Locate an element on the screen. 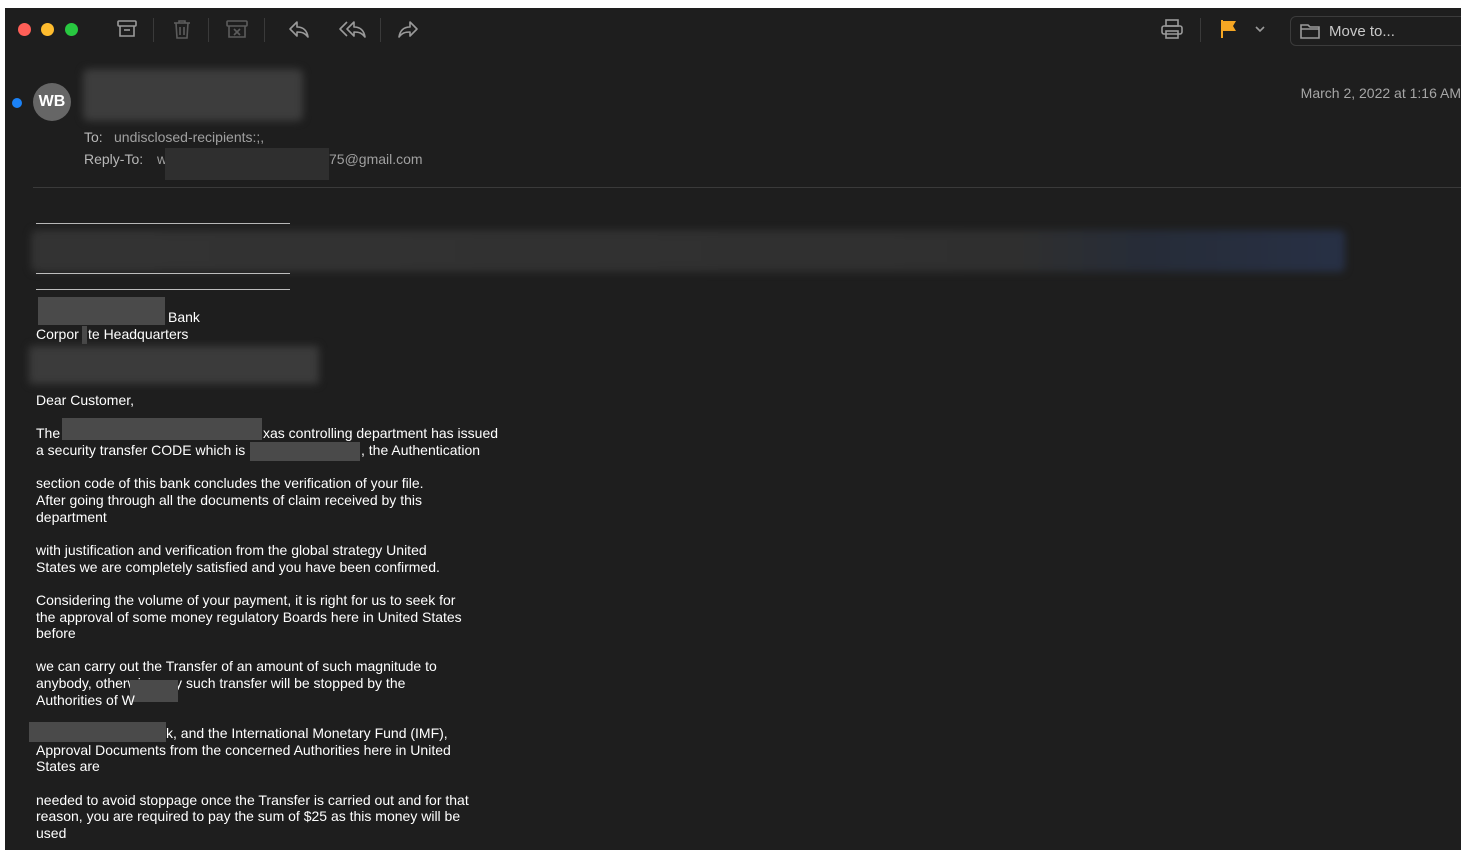 This screenshot has height=850, width=1461. flag-menu-button is located at coordinates (1260, 29).